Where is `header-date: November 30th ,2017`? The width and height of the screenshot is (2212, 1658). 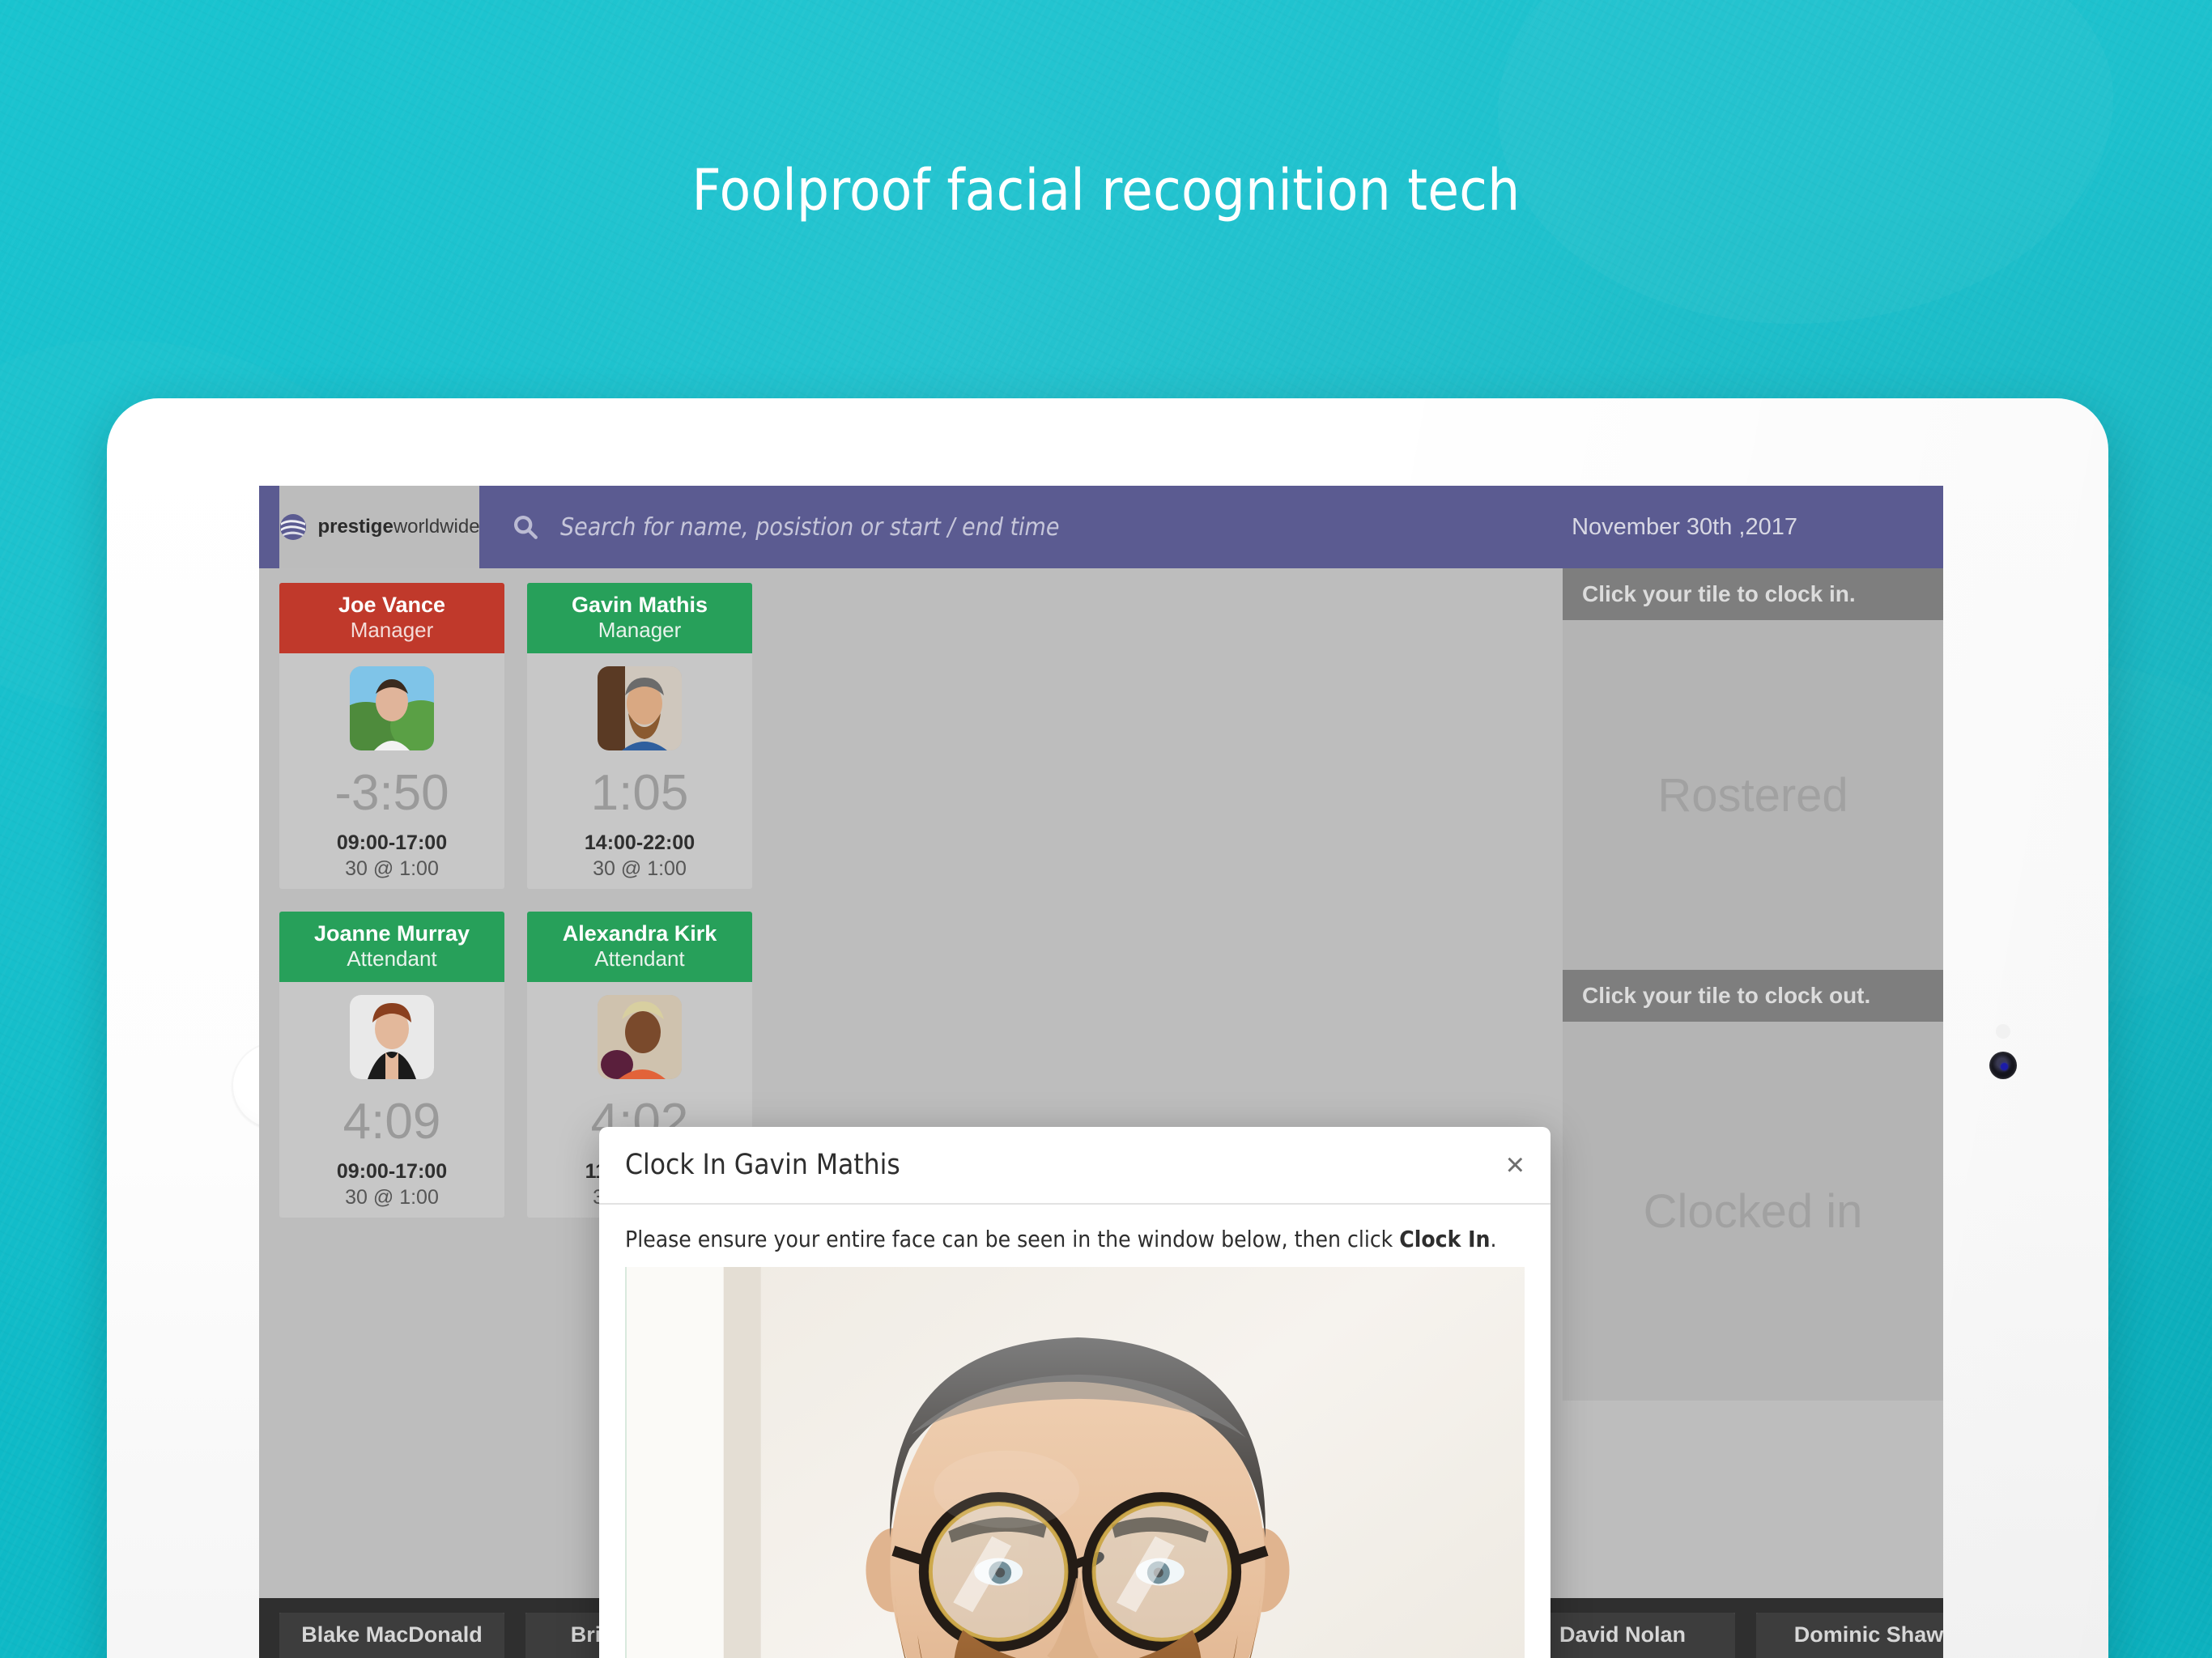 header-date: November 30th ,2017 is located at coordinates (1684, 526).